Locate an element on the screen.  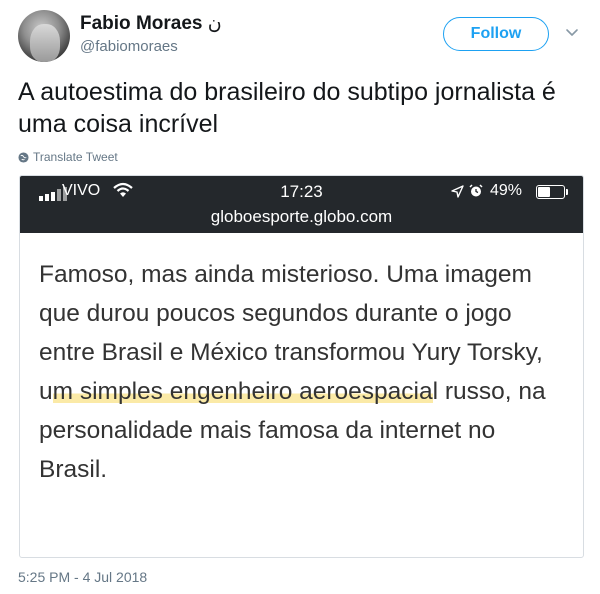
translate-tweet-link: Translate Tweet is located at coordinates (68, 157).